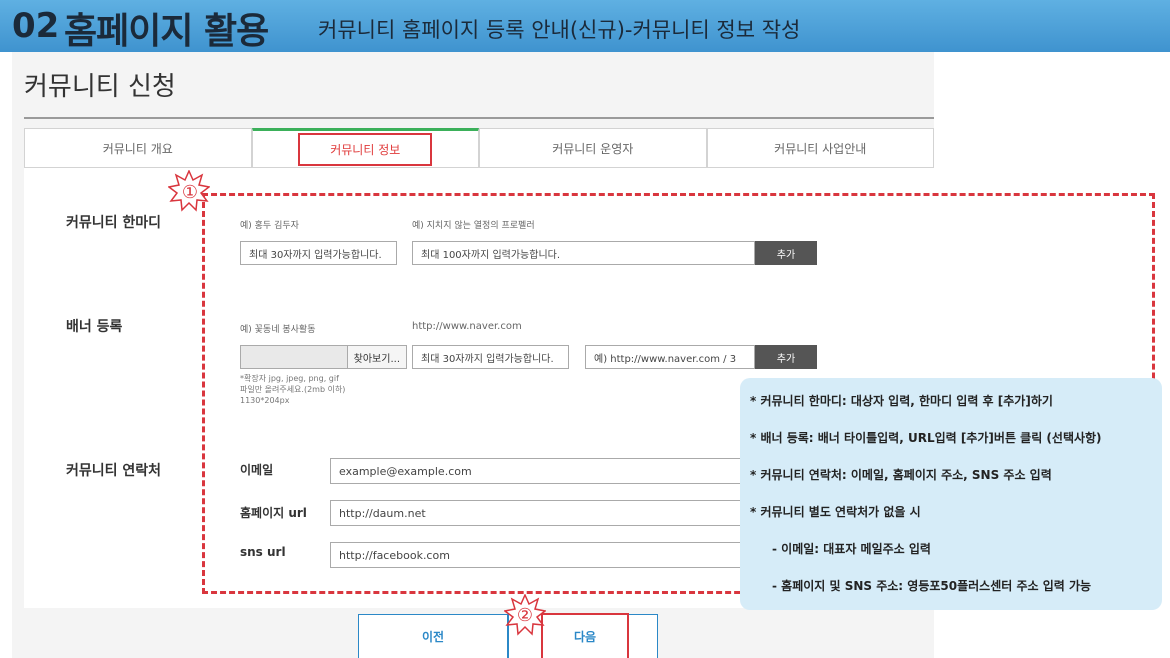 The height and width of the screenshot is (658, 1170). What do you see at coordinates (479, 118) in the screenshot?
I see `title-divider` at bounding box center [479, 118].